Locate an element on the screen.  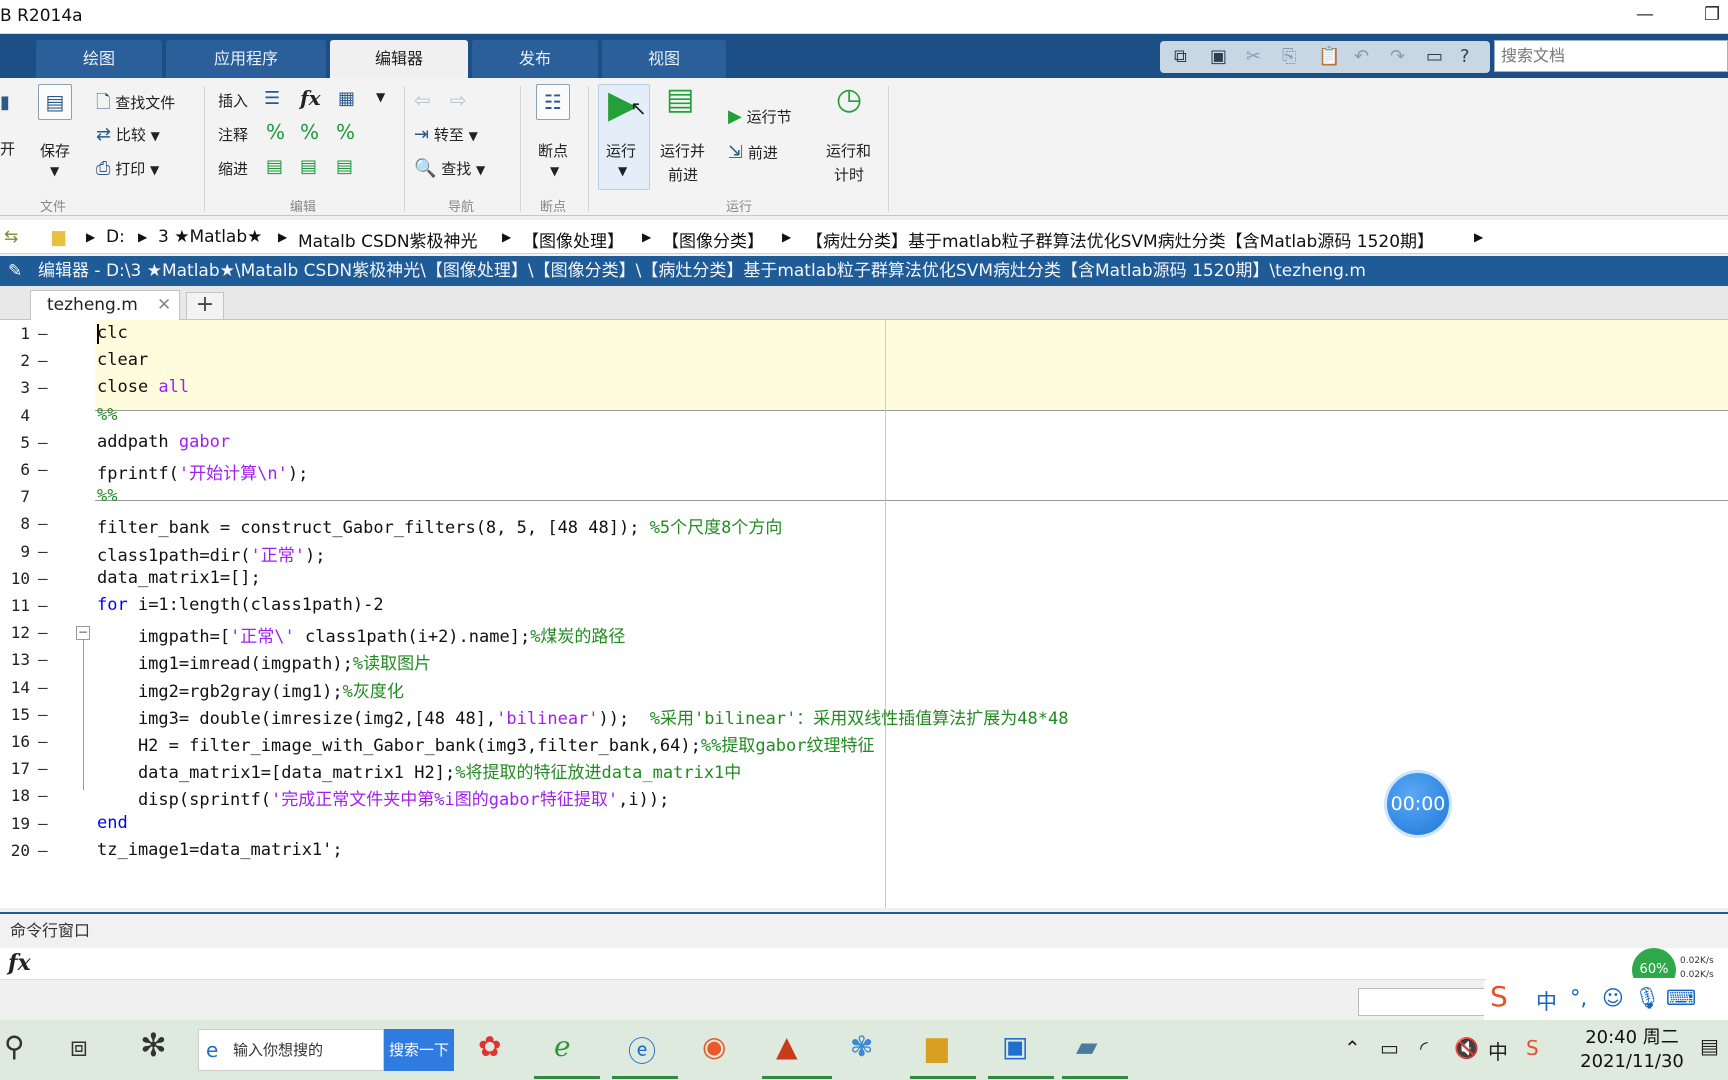
undo-icon: ↶ is located at coordinates (1361, 56).